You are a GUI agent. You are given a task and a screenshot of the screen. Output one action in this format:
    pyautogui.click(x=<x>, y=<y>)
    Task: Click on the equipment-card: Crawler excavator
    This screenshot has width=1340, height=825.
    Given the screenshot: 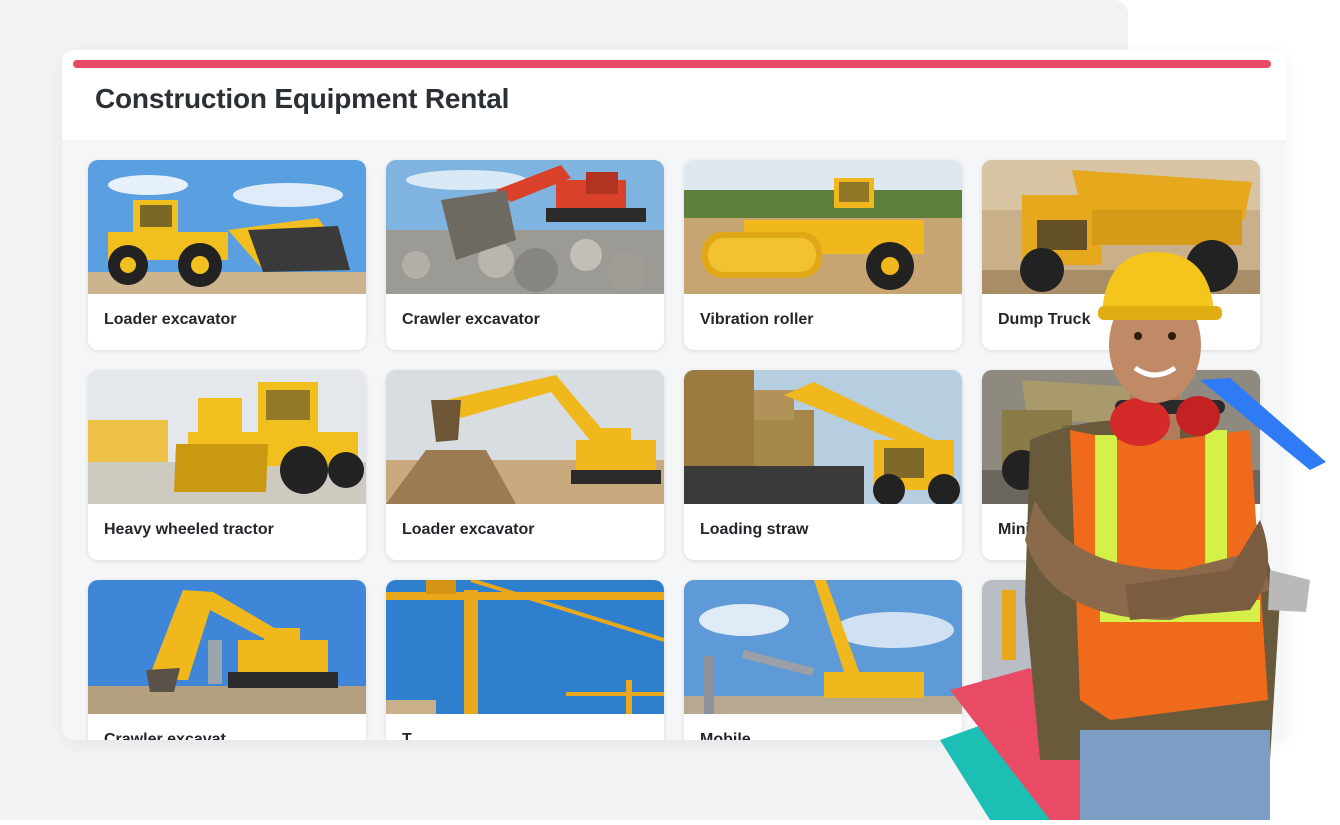 What is the action you would take?
    pyautogui.click(x=525, y=255)
    